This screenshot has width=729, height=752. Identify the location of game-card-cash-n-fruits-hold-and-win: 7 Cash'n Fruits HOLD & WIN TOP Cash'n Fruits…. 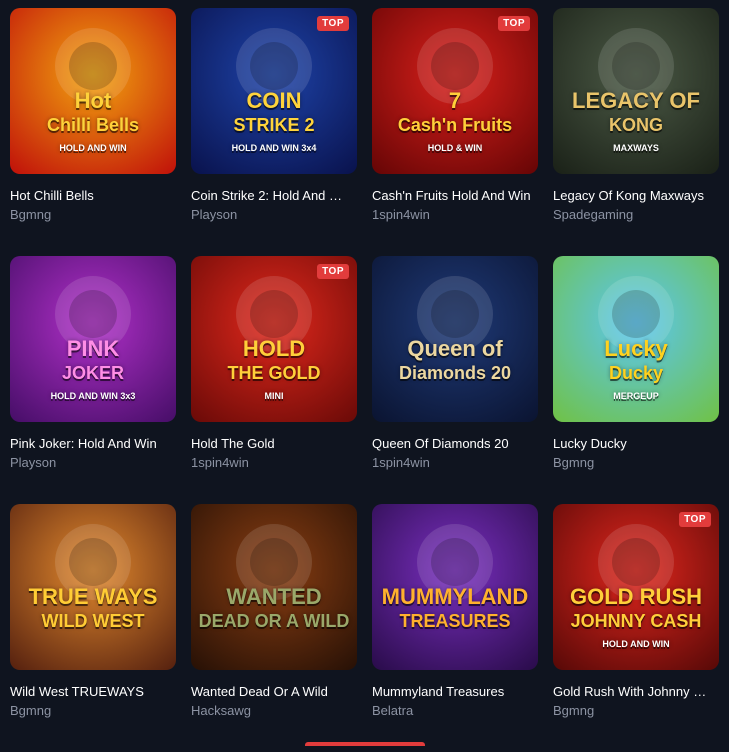
(455, 132).